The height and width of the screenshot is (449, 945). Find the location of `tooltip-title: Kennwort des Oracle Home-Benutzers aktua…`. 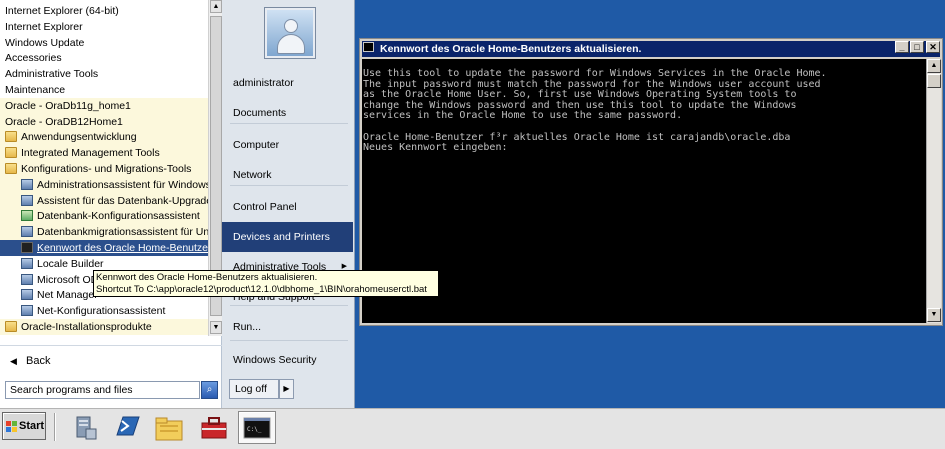

tooltip-title: Kennwort des Oracle Home-Benutzers aktua… is located at coordinates (207, 277).